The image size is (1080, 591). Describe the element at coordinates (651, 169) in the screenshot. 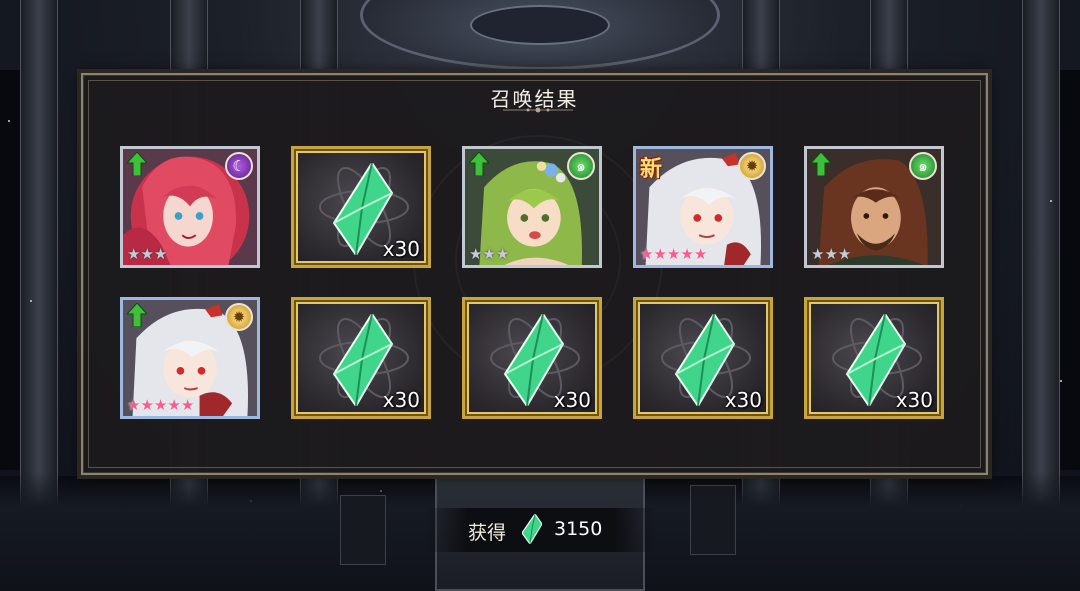

I see `new-badge: 新` at that location.